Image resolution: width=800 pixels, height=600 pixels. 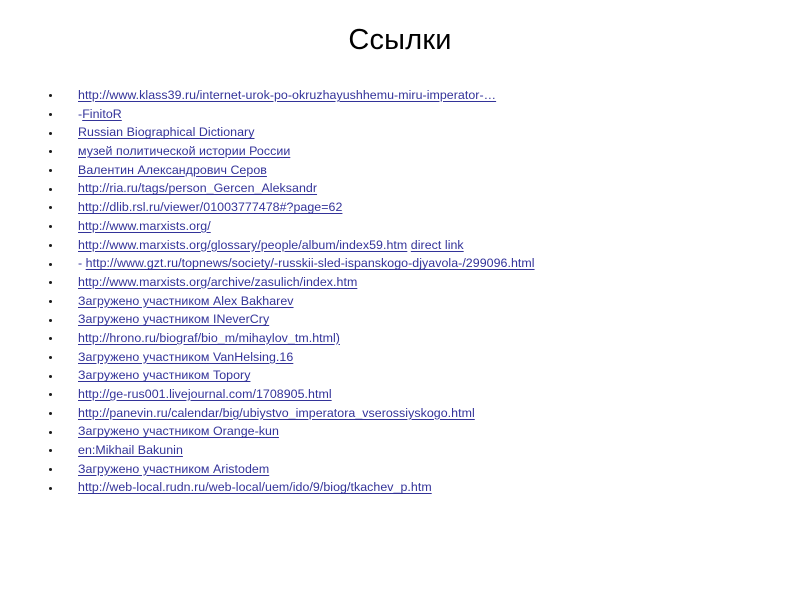 I want to click on link-label: Загружено участником INeverCry, so click(x=173, y=319).